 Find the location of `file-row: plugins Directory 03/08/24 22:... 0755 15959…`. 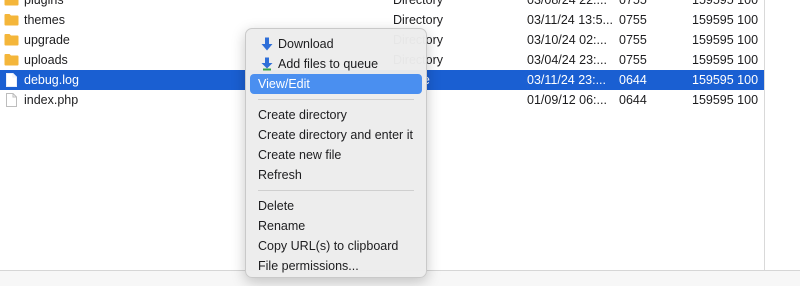

file-row: plugins Directory 03/08/24 22:... 0755 15959… is located at coordinates (382, 5).